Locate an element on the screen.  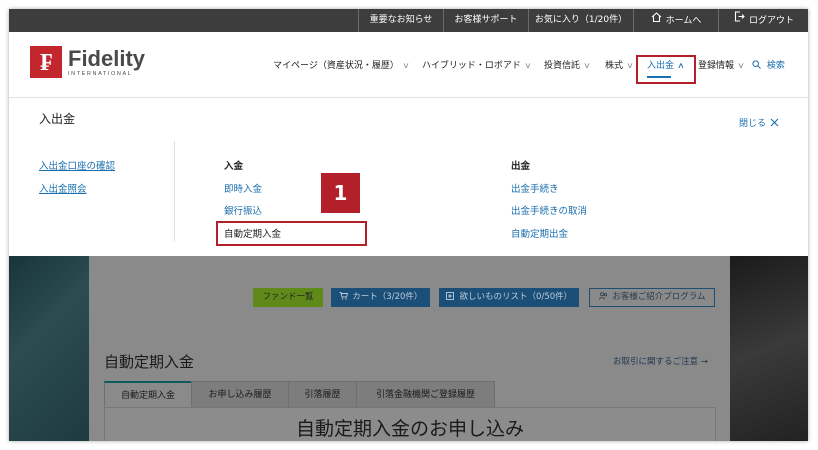
nav-registration: 登録情報 ∨ is located at coordinates (721, 66).